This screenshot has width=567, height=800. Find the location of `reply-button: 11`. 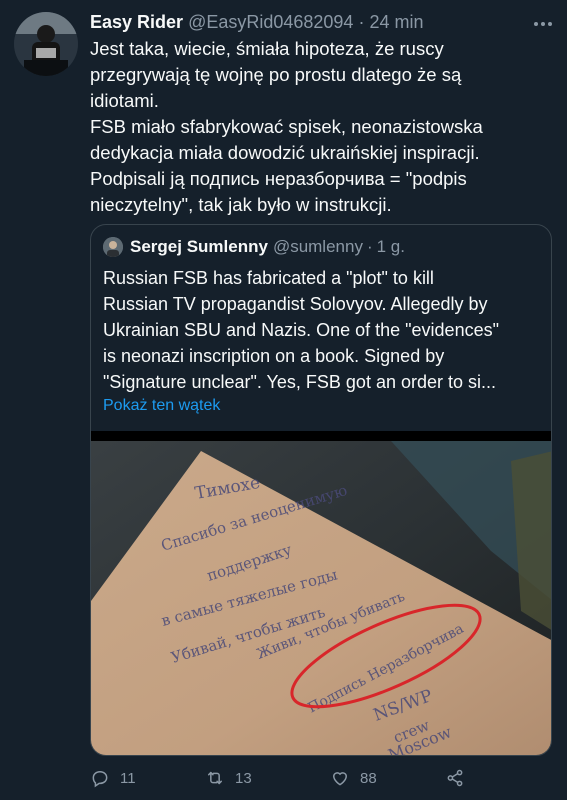

reply-button: 11 is located at coordinates (113, 778).